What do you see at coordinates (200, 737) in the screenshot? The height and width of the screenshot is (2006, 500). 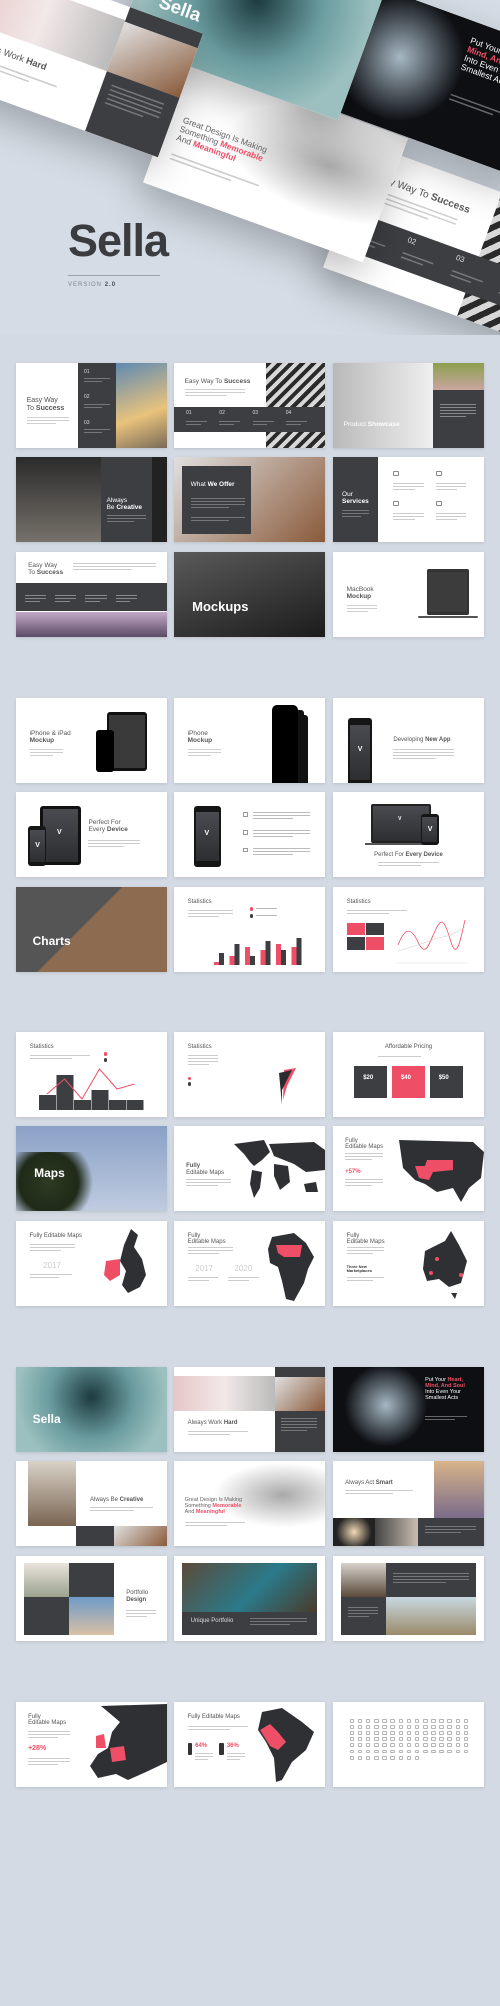 I see `slide-title: iPhone Mockup` at bounding box center [200, 737].